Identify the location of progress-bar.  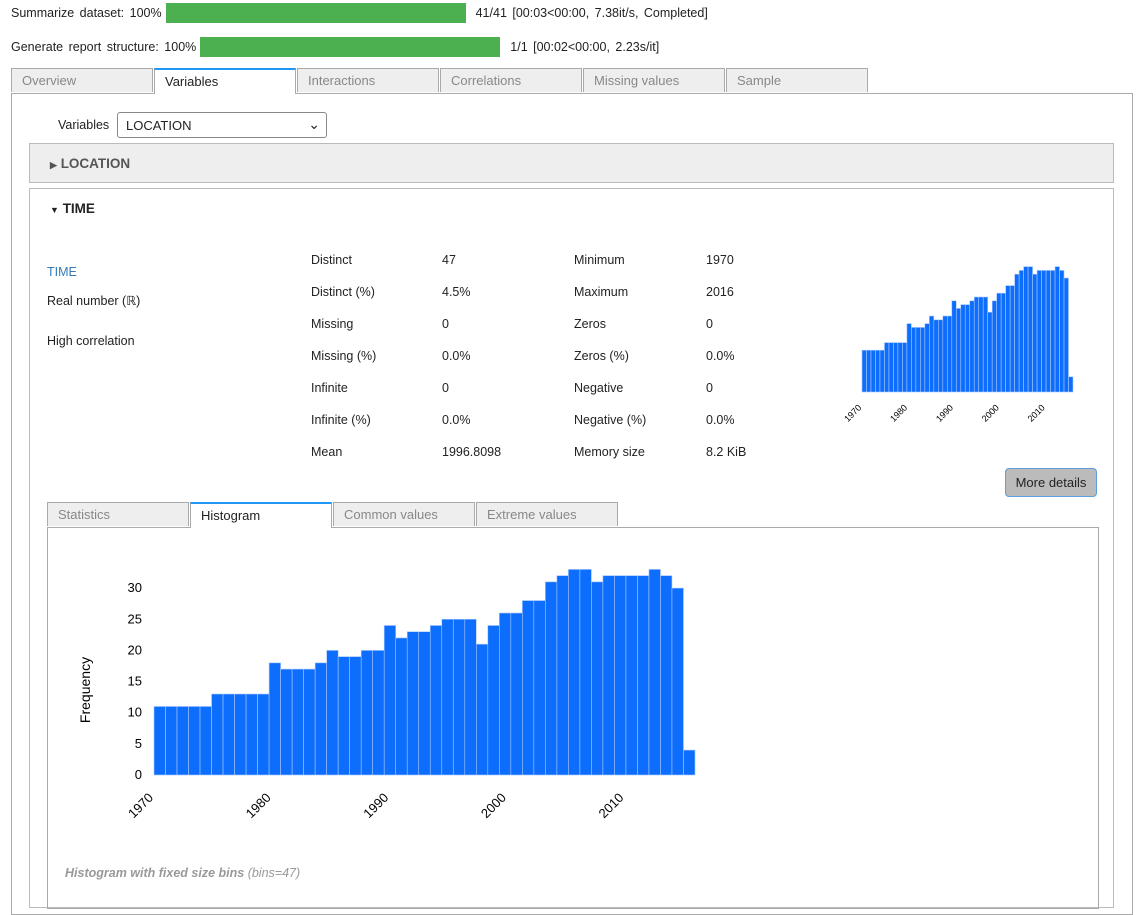
(350, 47).